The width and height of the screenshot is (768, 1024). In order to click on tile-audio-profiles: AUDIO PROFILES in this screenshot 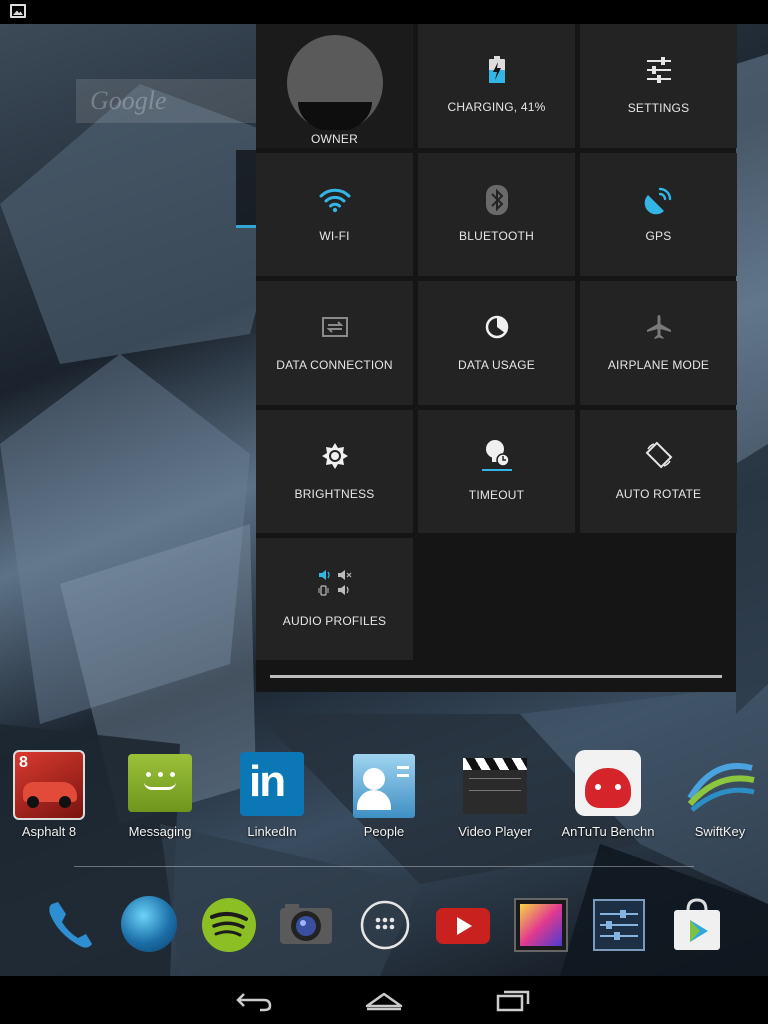, I will do `click(334, 599)`.